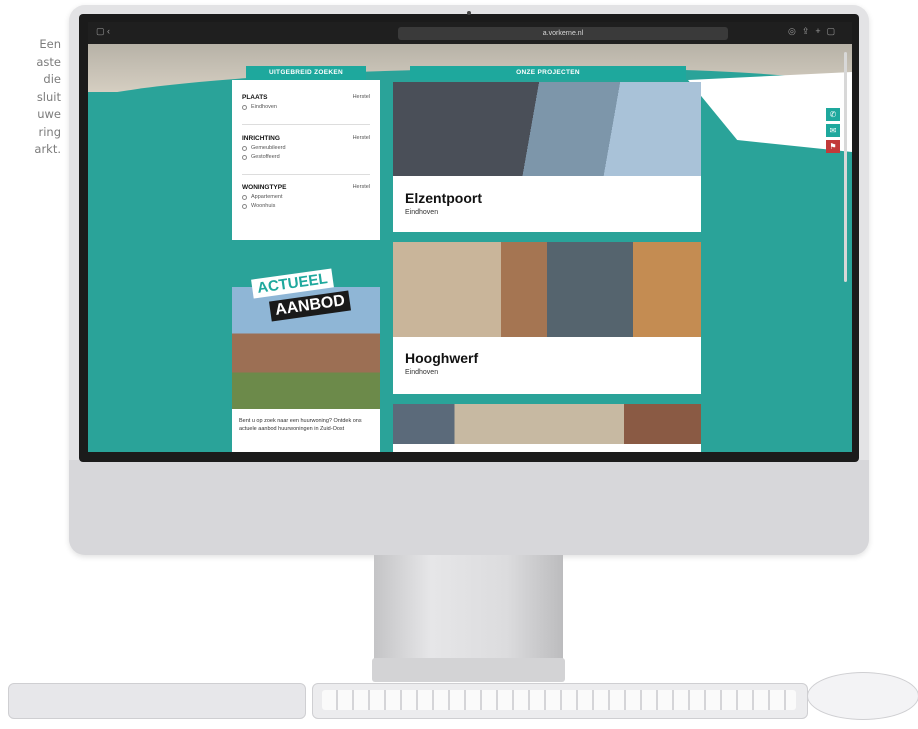 The height and width of the screenshot is (729, 918). Describe the element at coordinates (559, 700) in the screenshot. I see `keyboard-keys` at that location.